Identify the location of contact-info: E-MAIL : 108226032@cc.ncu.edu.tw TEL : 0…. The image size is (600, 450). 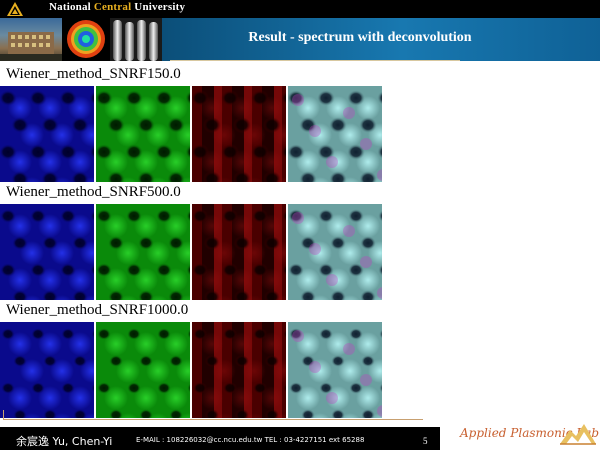
(250, 440).